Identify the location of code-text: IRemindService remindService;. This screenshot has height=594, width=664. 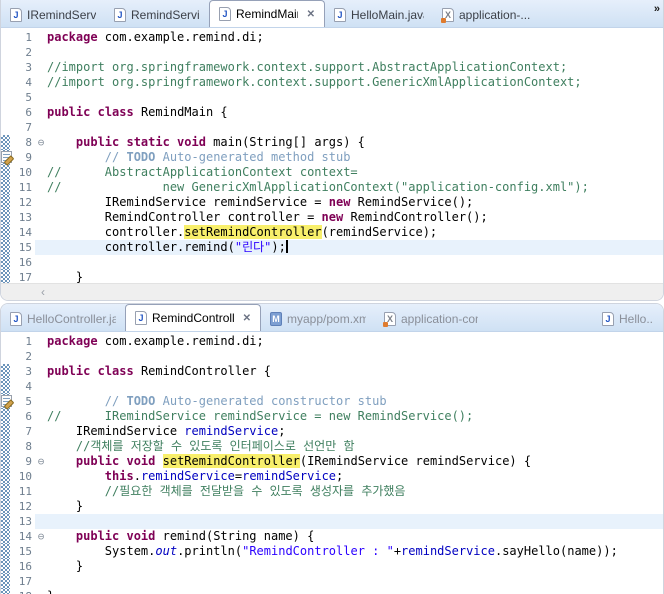
(355, 431).